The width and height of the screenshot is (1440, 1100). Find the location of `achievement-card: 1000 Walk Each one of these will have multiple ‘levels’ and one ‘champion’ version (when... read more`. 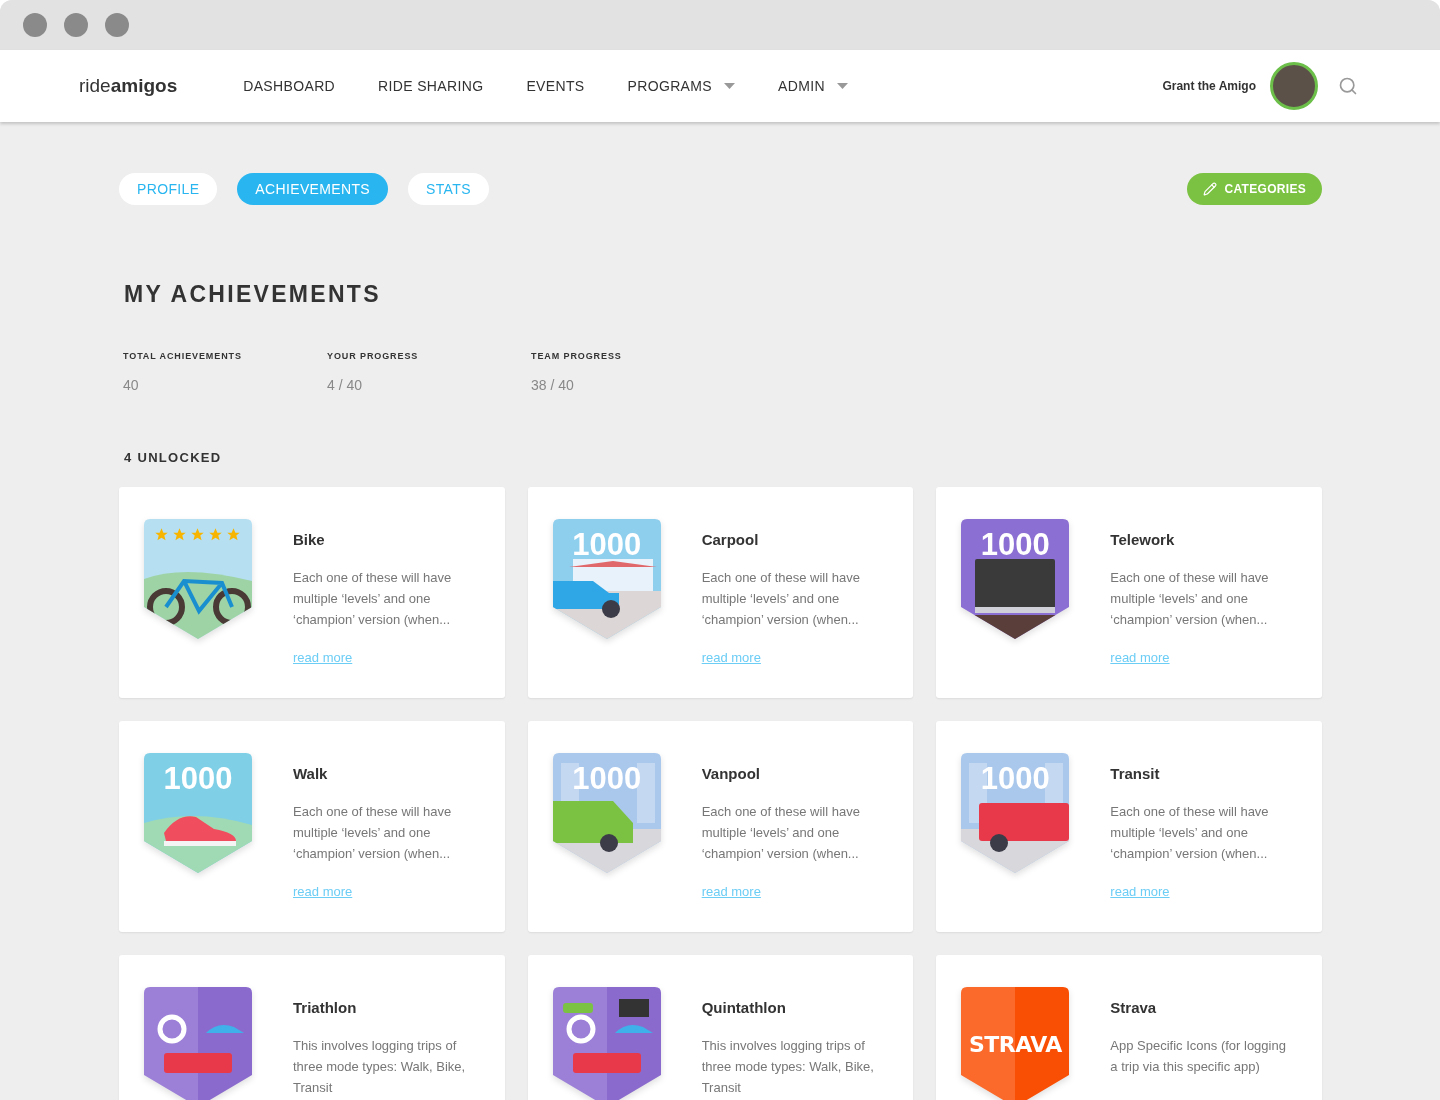

achievement-card: 1000 Walk Each one of these will have multiple ‘levels’ and one ‘champion’ version (when... read more is located at coordinates (312, 826).